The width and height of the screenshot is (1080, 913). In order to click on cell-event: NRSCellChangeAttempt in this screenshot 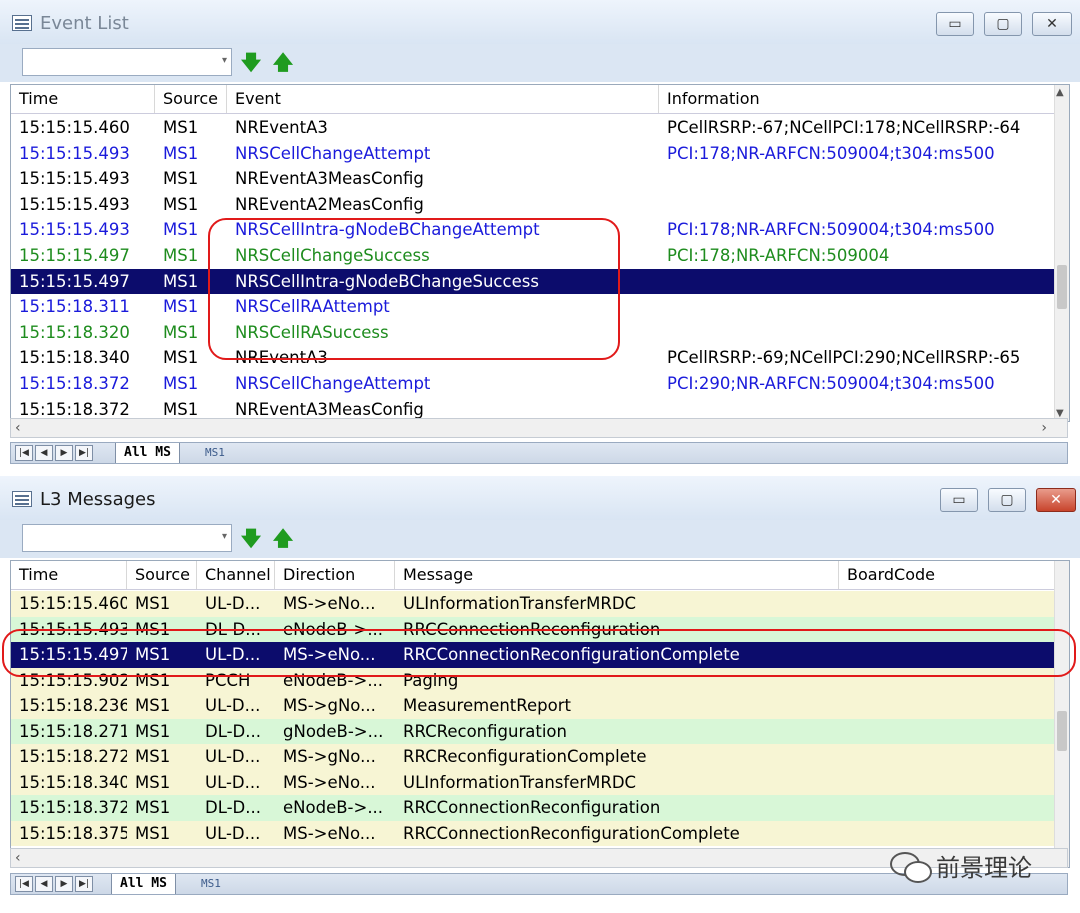, I will do `click(333, 383)`.